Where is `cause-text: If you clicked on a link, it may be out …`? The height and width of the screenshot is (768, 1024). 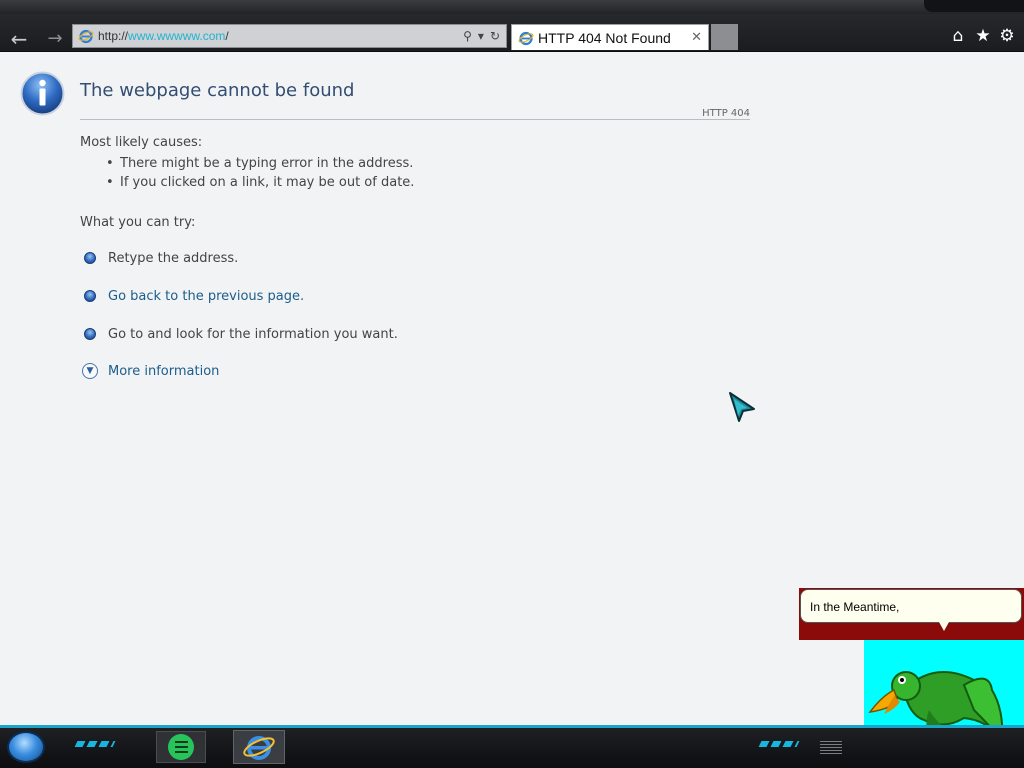
cause-text: If you clicked on a link, it may be out … is located at coordinates (267, 182).